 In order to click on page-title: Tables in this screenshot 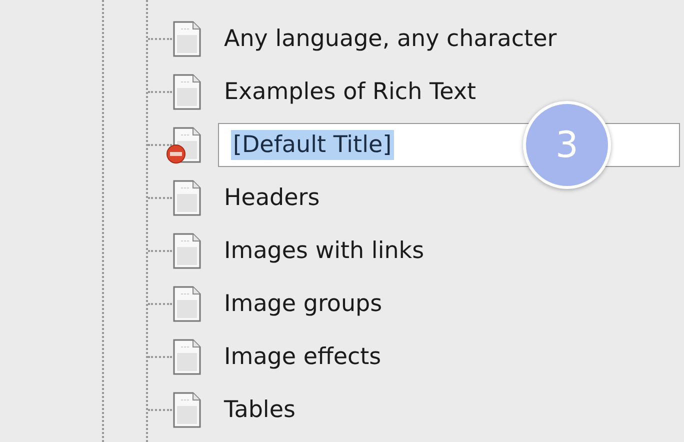, I will do `click(260, 409)`.